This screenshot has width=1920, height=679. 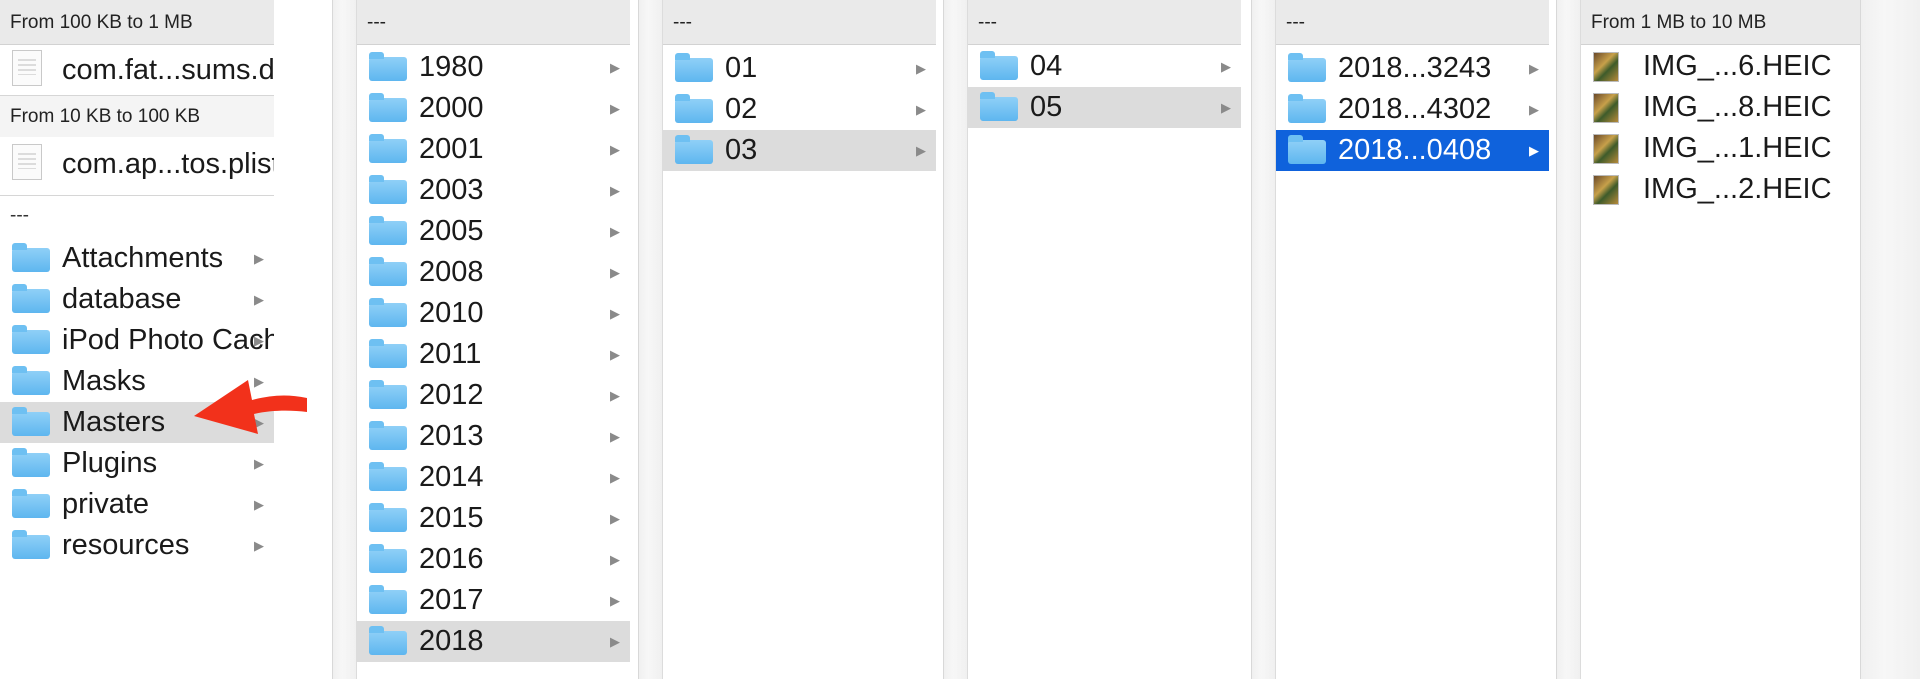 What do you see at coordinates (799, 109) in the screenshot?
I see `folder-item: 02 ▶` at bounding box center [799, 109].